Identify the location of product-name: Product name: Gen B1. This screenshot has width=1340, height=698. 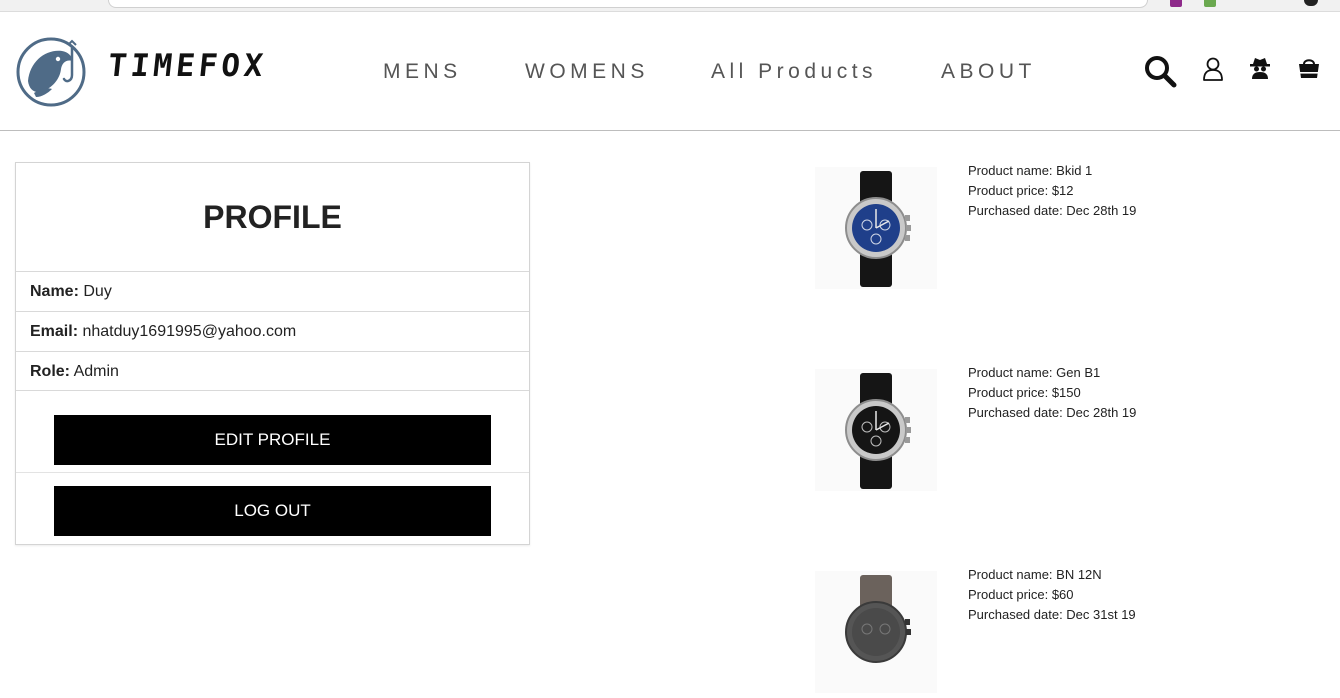
(1034, 372).